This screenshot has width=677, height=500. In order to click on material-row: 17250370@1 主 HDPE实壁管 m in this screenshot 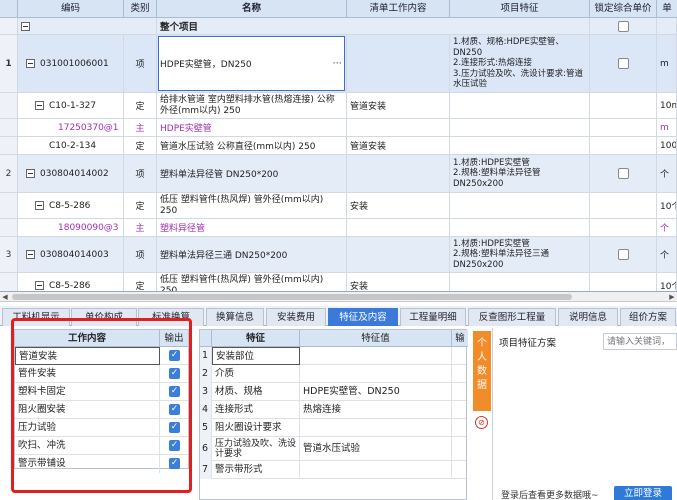, I will do `click(338, 128)`.